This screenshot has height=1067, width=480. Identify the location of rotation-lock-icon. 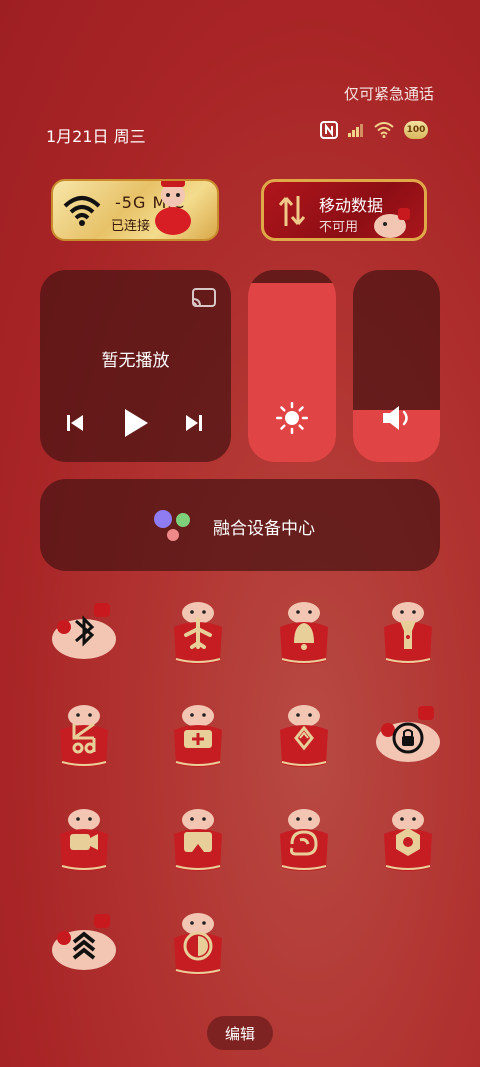
(408, 734).